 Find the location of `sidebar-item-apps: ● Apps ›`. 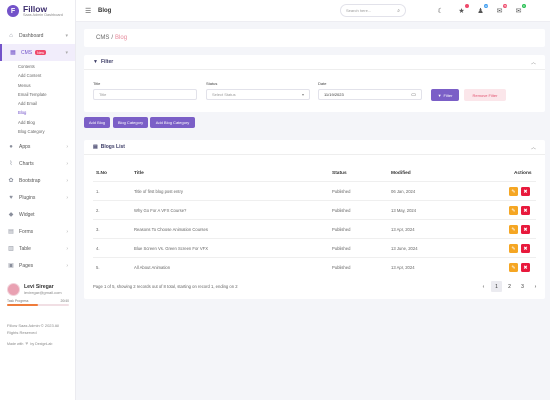

sidebar-item-apps: ● Apps › is located at coordinates (37, 146).